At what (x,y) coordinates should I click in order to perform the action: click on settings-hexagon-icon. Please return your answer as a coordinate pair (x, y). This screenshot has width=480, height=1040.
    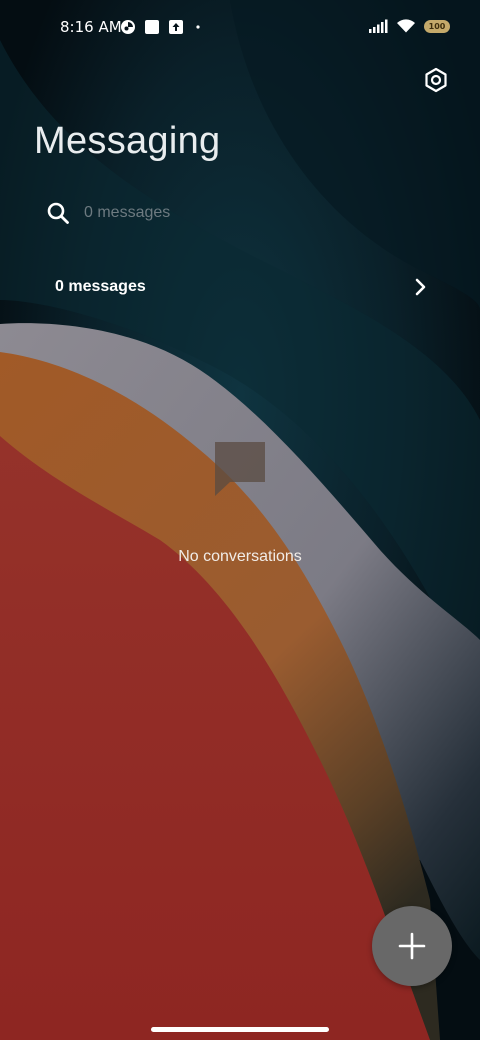
    Looking at the image, I should click on (436, 80).